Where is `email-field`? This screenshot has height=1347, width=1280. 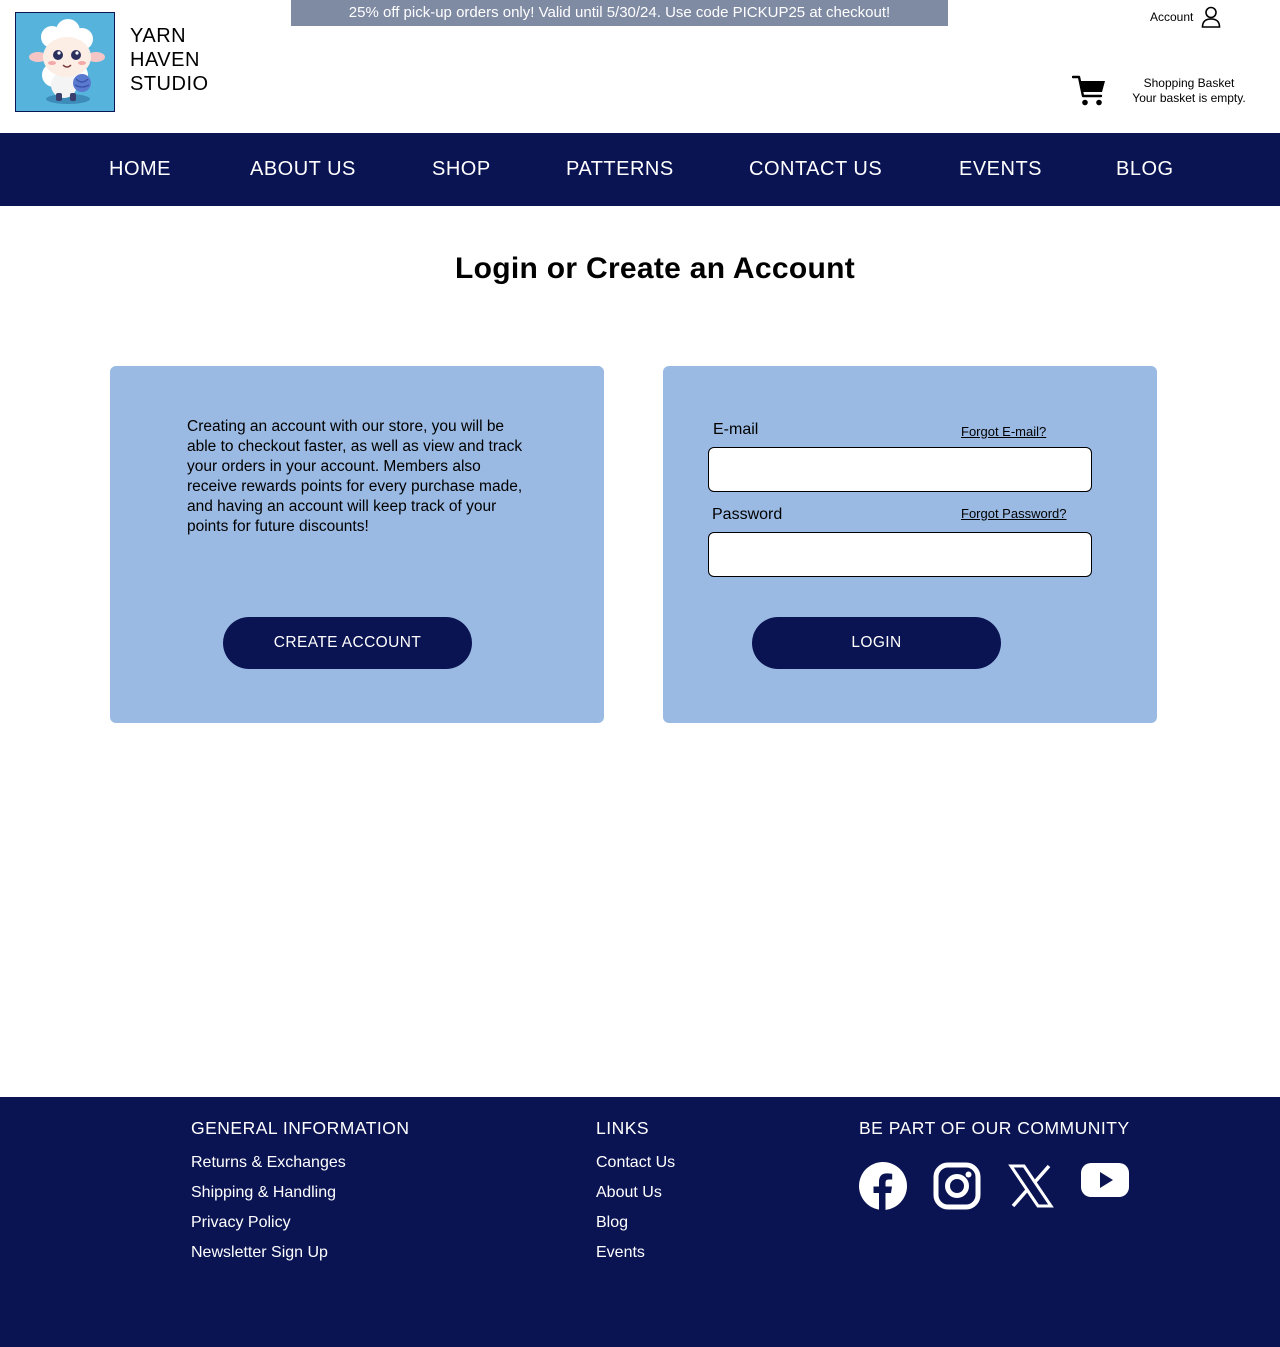 email-field is located at coordinates (900, 469).